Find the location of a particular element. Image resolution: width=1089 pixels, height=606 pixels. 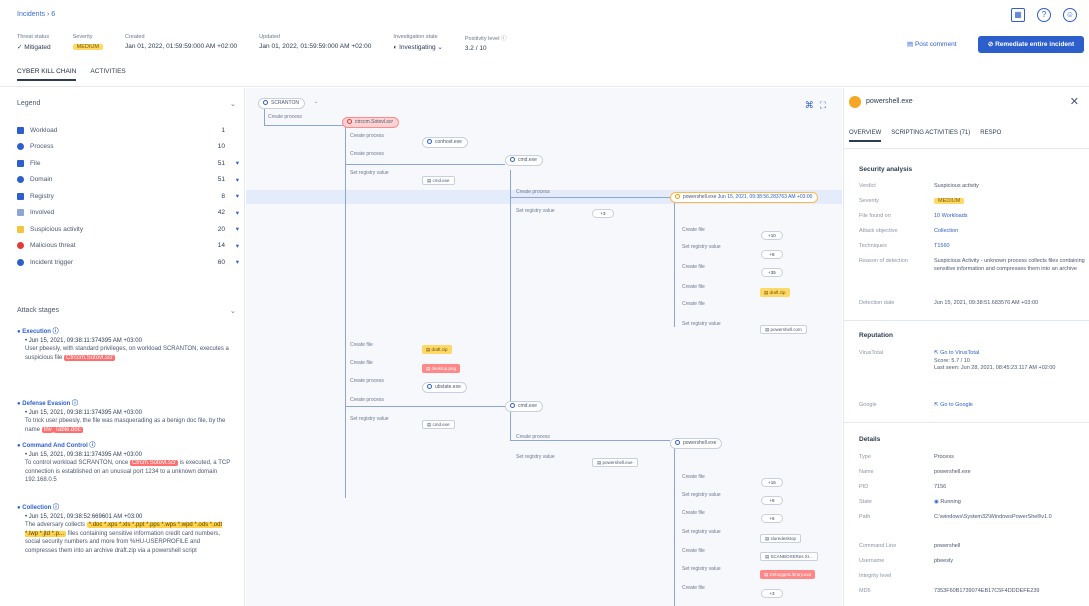

investigation-select: ◐ Investigating ⌄ is located at coordinates (418, 47).